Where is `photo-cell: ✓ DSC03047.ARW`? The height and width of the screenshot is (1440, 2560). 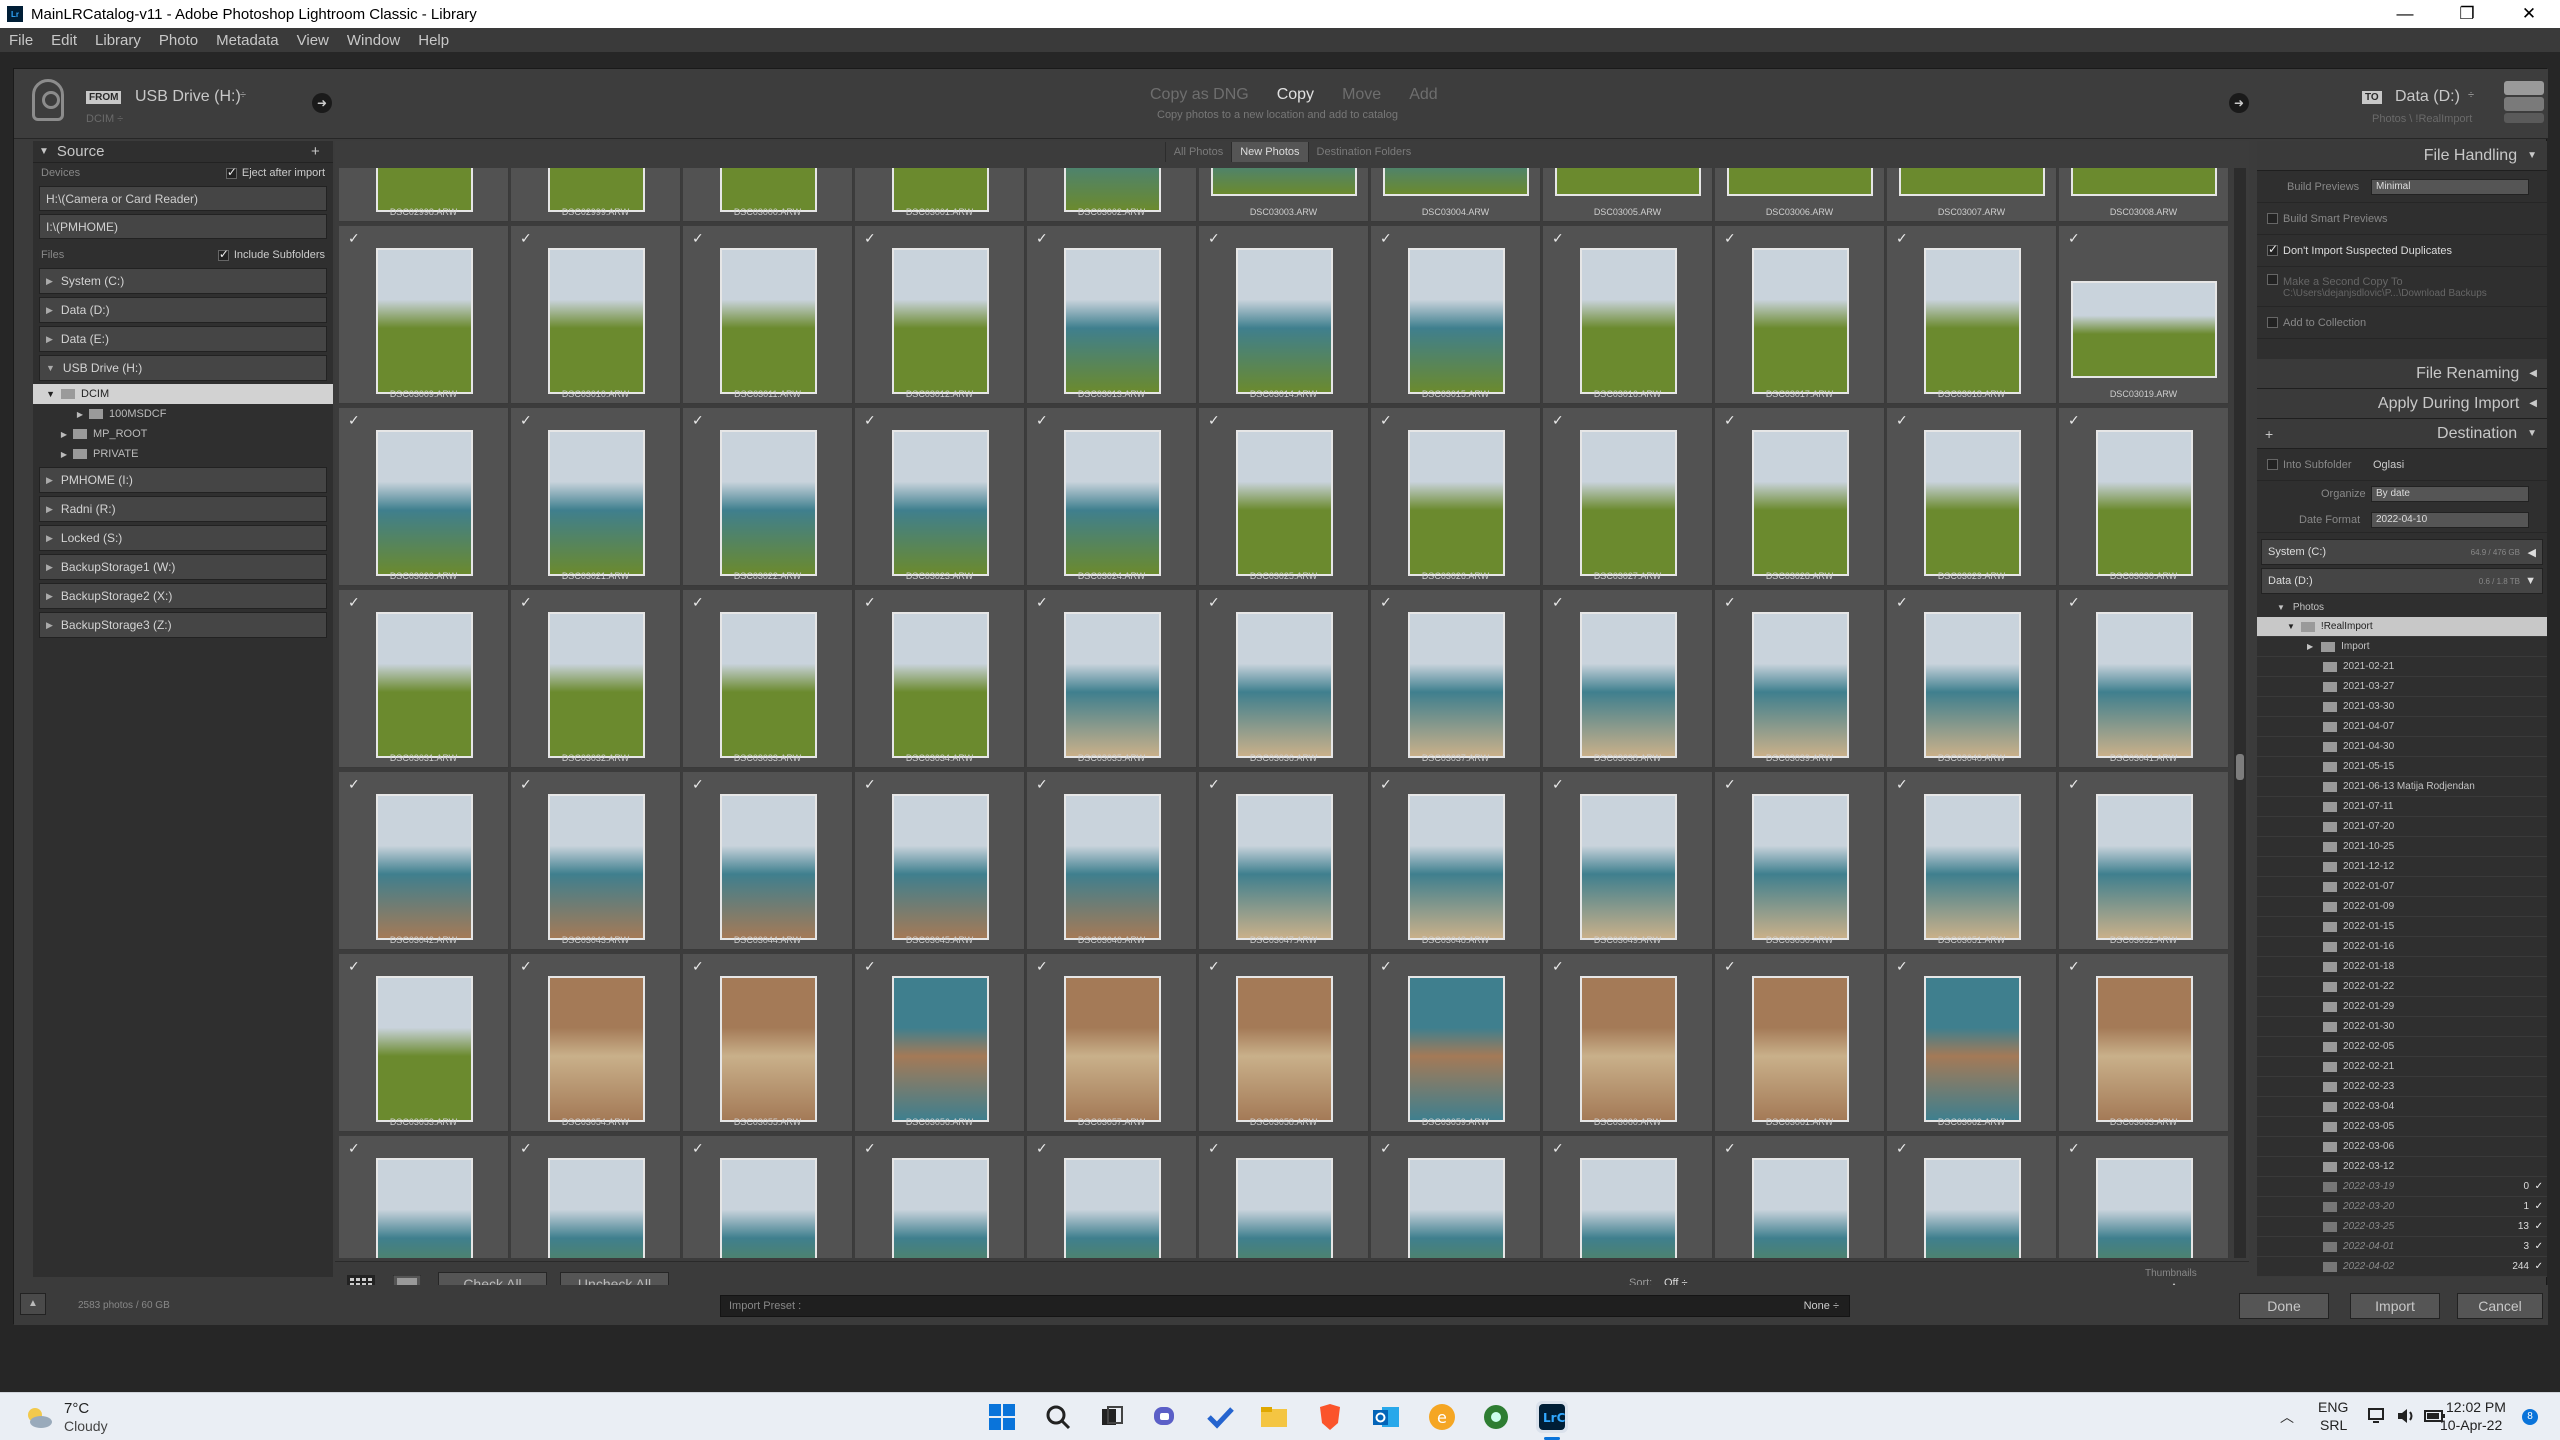
photo-cell: ✓ DSC03047.ARW is located at coordinates (1284, 861).